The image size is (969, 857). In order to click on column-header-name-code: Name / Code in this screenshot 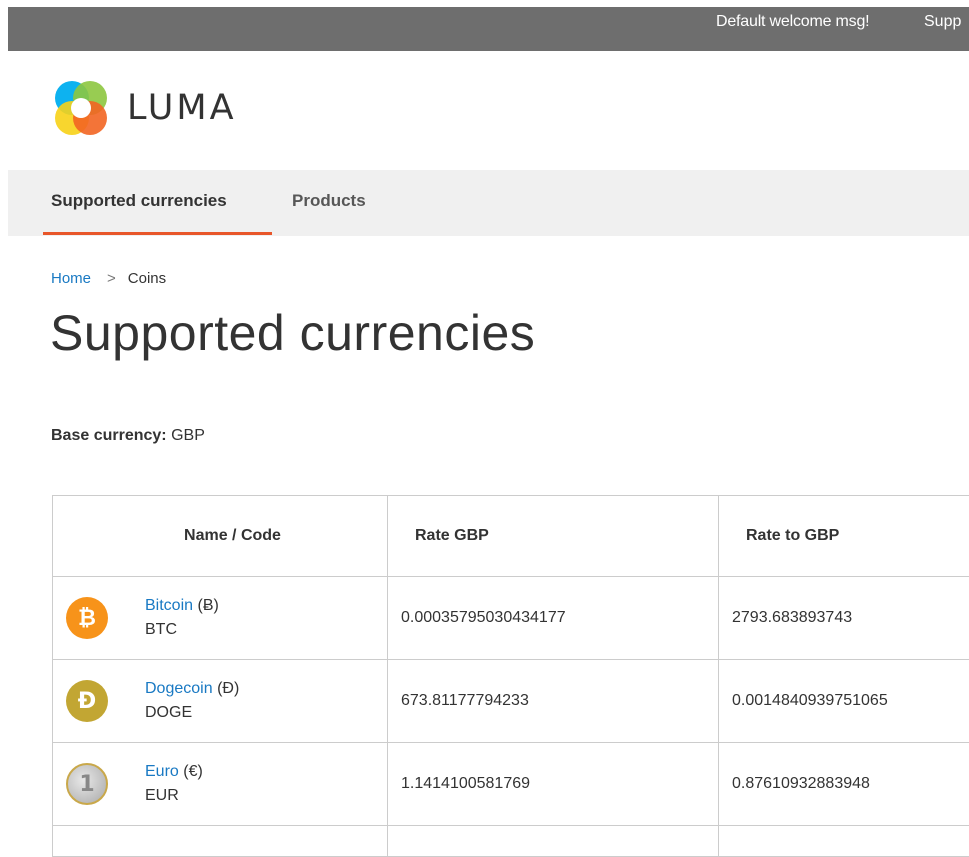, I will do `click(220, 536)`.